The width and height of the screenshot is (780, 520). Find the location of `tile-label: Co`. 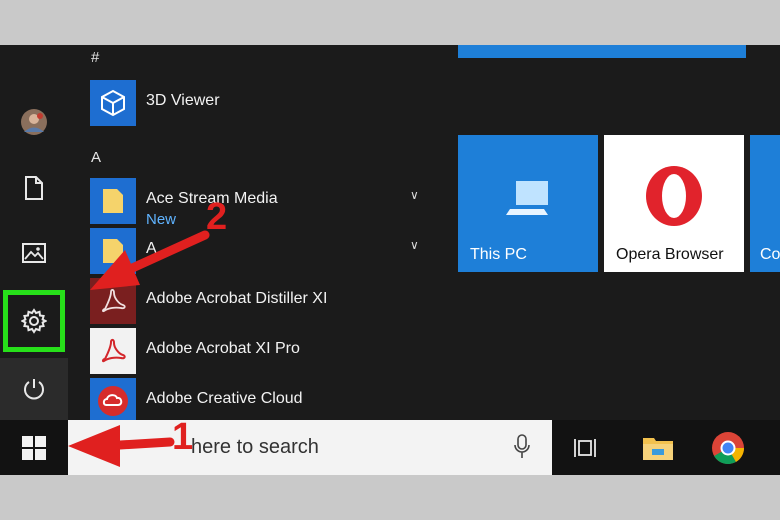

tile-label: Co is located at coordinates (770, 254).